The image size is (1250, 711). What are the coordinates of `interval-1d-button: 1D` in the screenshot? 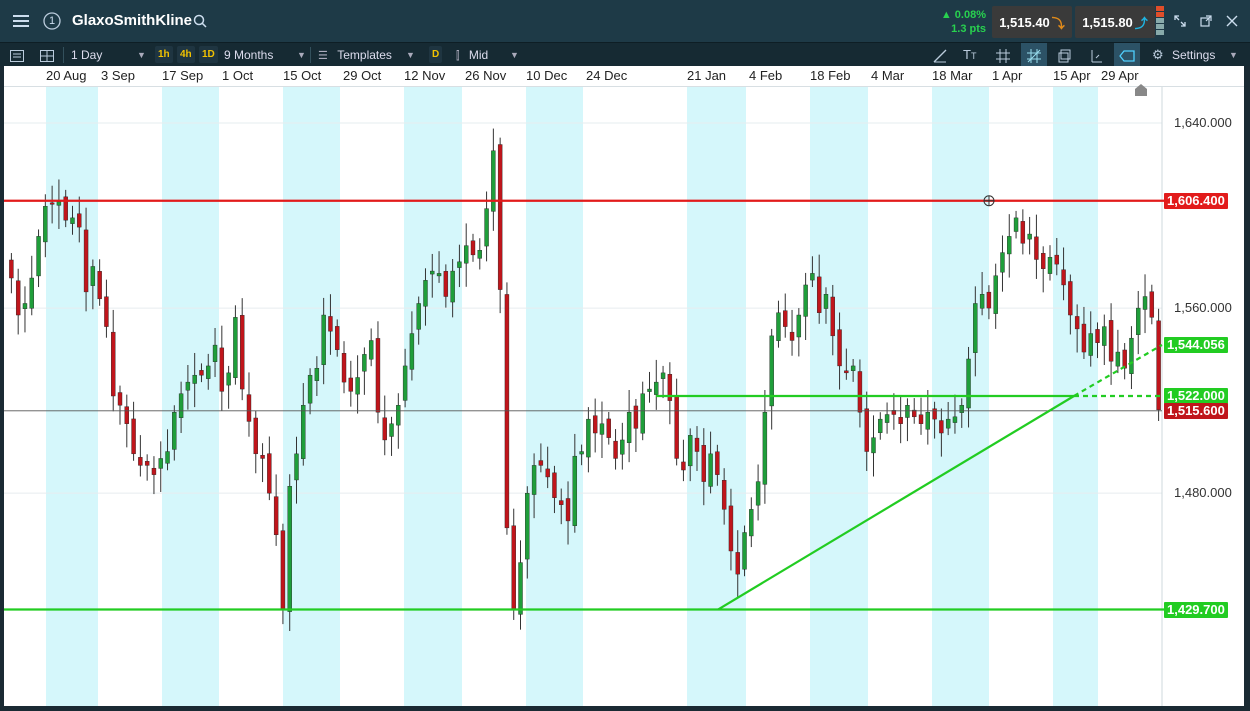 It's located at (208, 54).